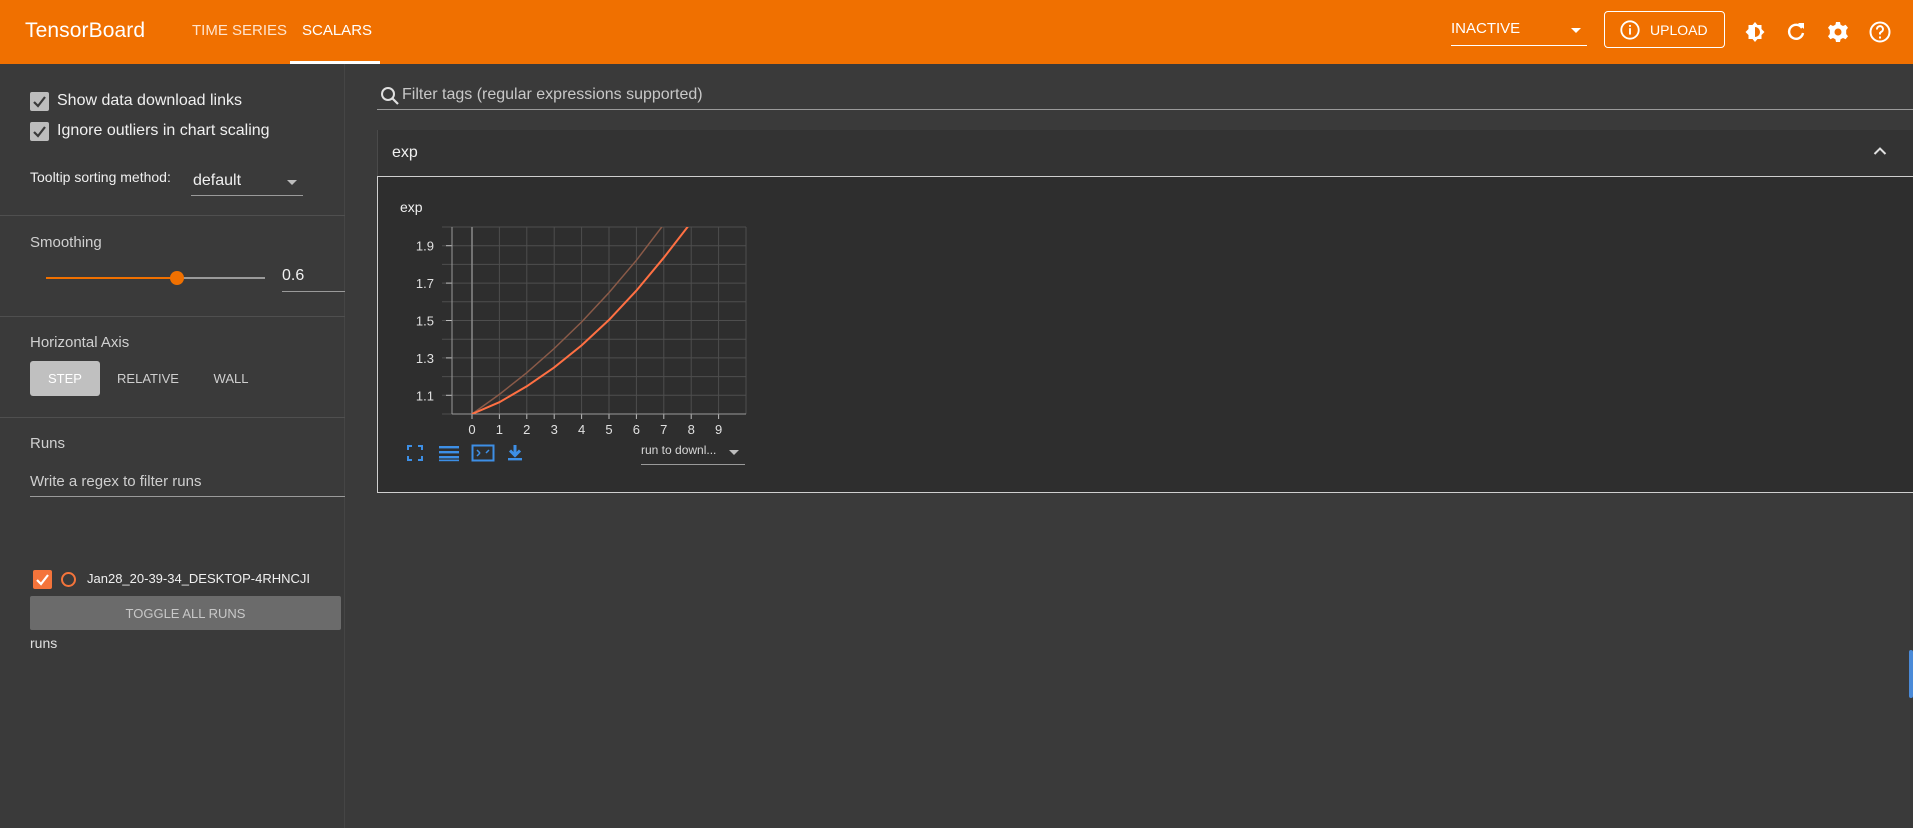 Image resolution: width=1913 pixels, height=828 pixels. Describe the element at coordinates (231, 378) in the screenshot. I see `axis-wall-button: WALL` at that location.